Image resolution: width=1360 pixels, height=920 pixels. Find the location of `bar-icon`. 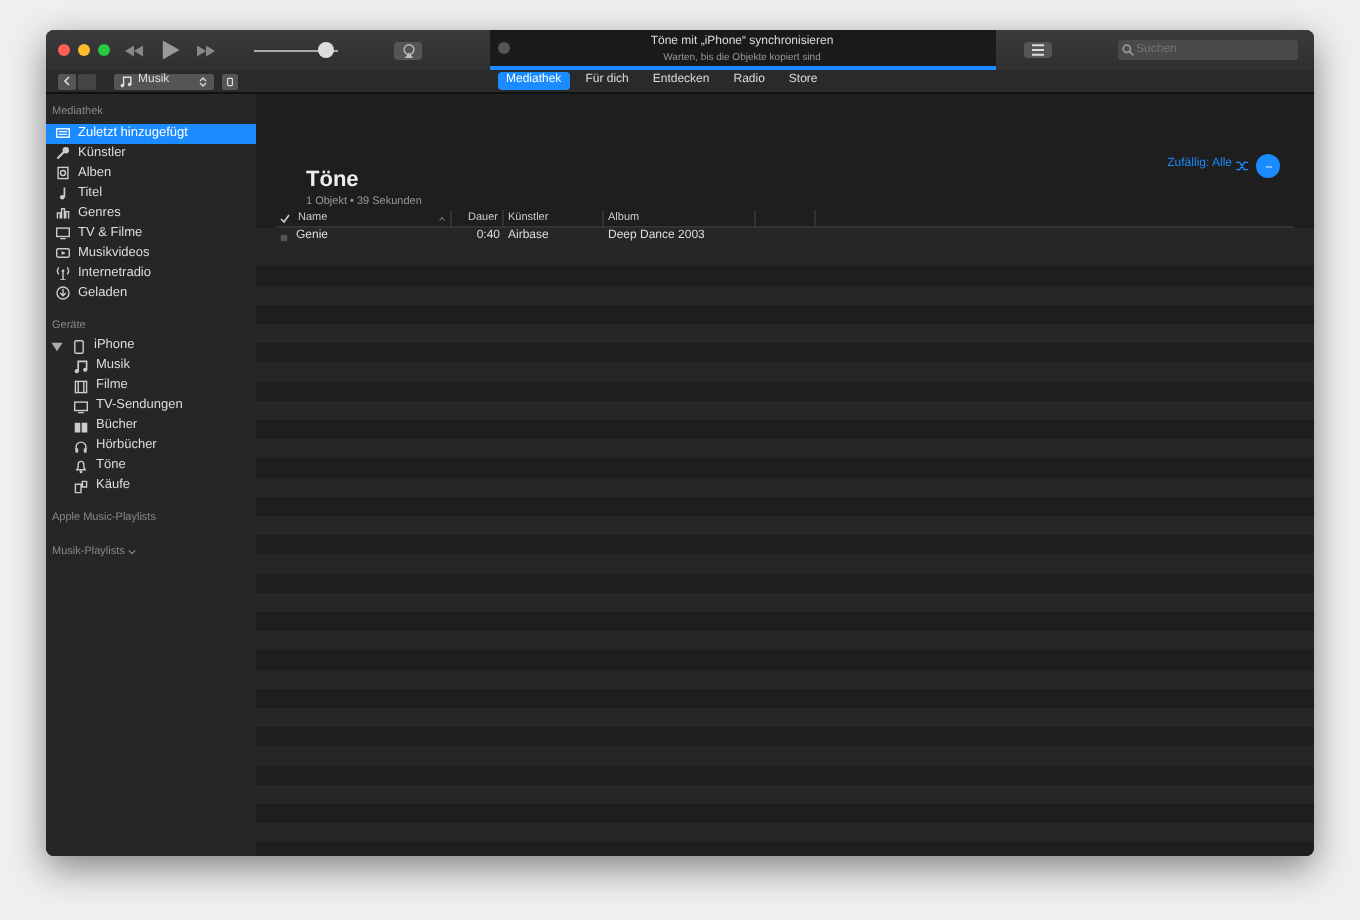

bar-icon is located at coordinates (63, 213).